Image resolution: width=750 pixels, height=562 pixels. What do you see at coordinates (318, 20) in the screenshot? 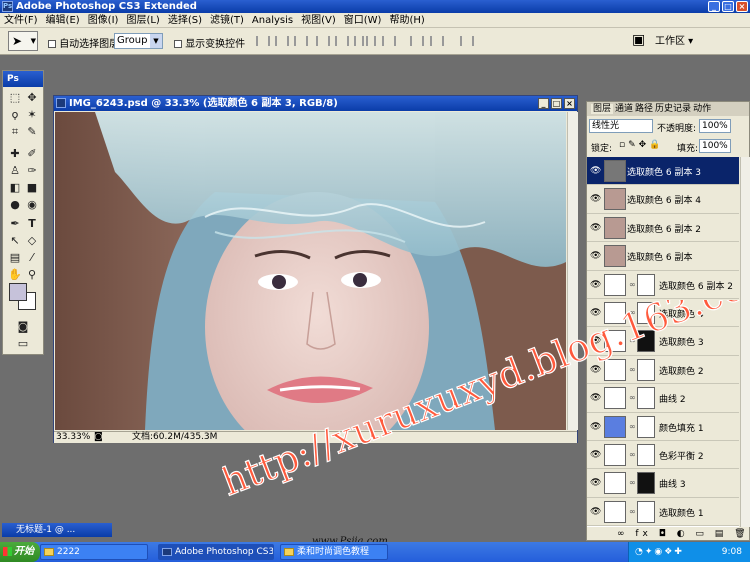
I see `menu-view: 视图(V)` at bounding box center [318, 20].